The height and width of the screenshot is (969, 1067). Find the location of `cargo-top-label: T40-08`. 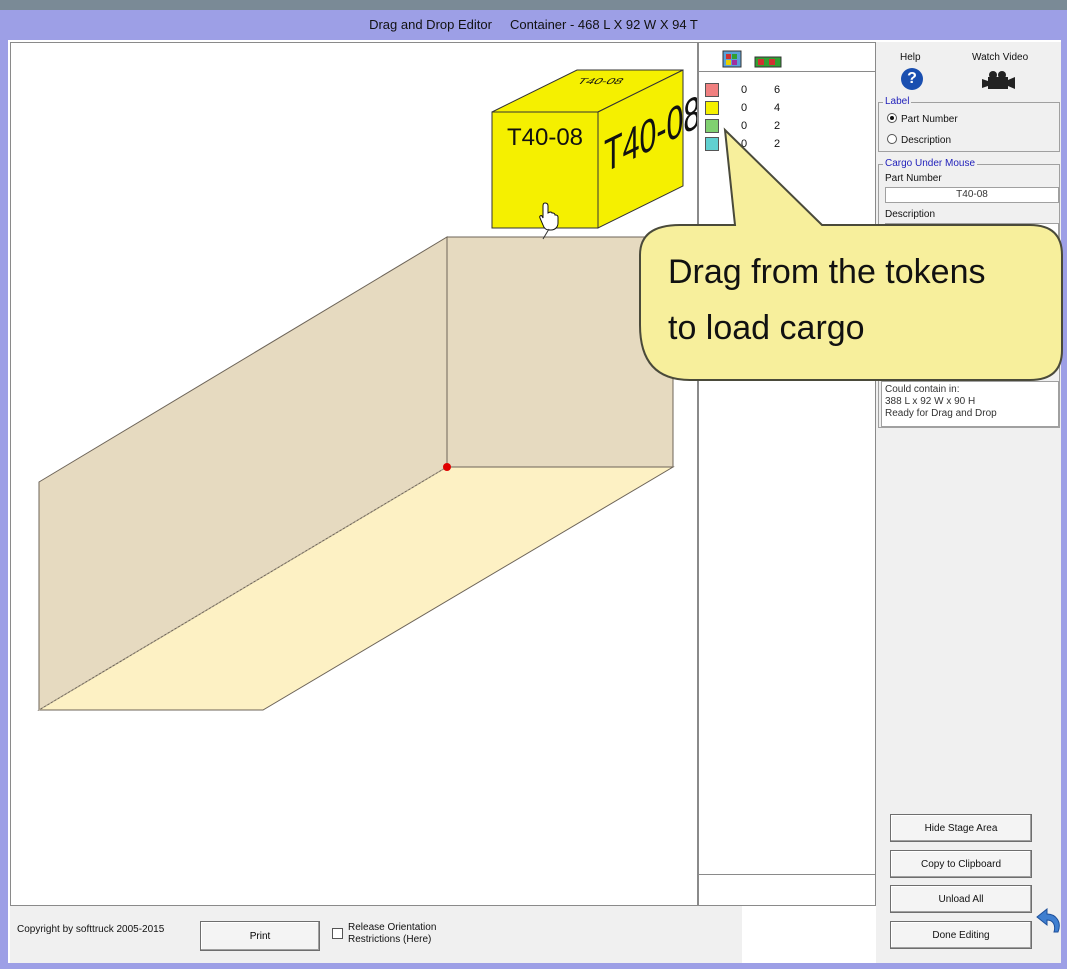

cargo-top-label: T40-08 is located at coordinates (600, 81).